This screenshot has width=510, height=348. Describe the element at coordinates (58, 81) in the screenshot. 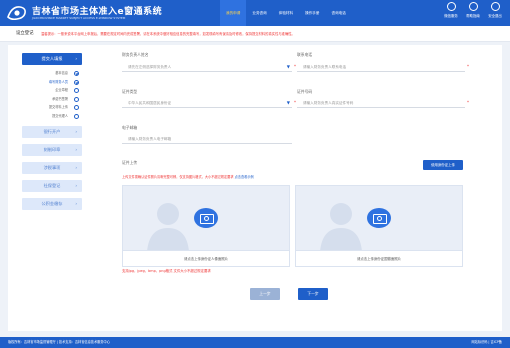

I see `substep-label: 填写财务人员` at that location.